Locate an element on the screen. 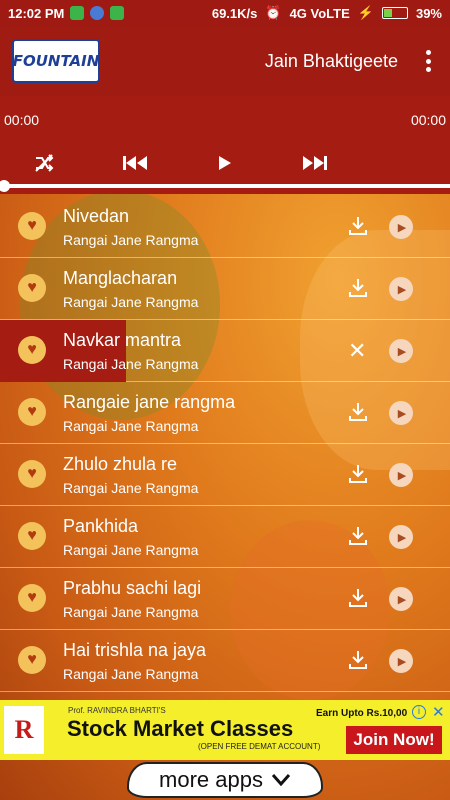 The height and width of the screenshot is (800, 450). ad-headline: Stock Market Classes is located at coordinates (180, 728).